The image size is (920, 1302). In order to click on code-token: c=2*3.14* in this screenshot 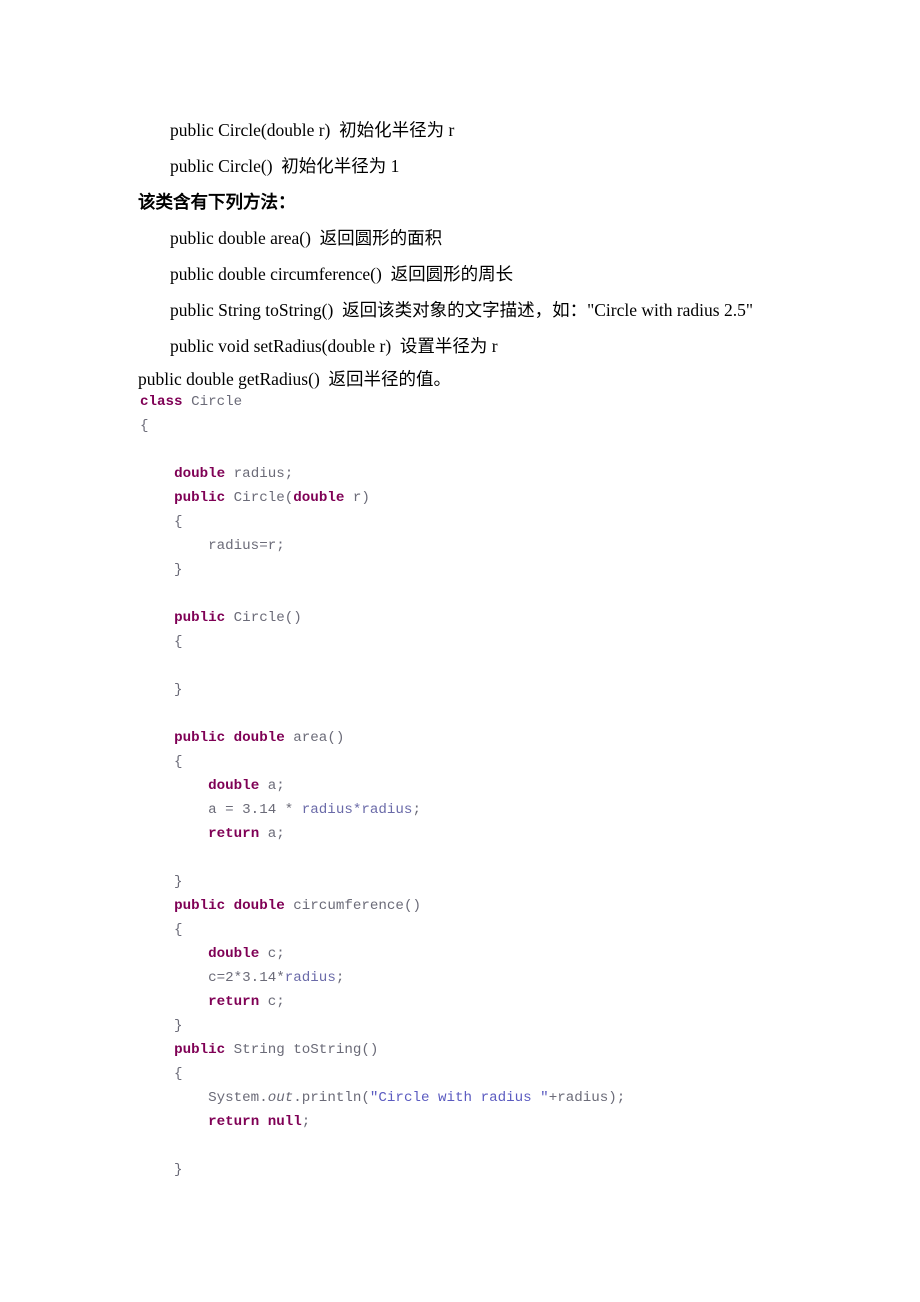, I will do `click(212, 978)`.